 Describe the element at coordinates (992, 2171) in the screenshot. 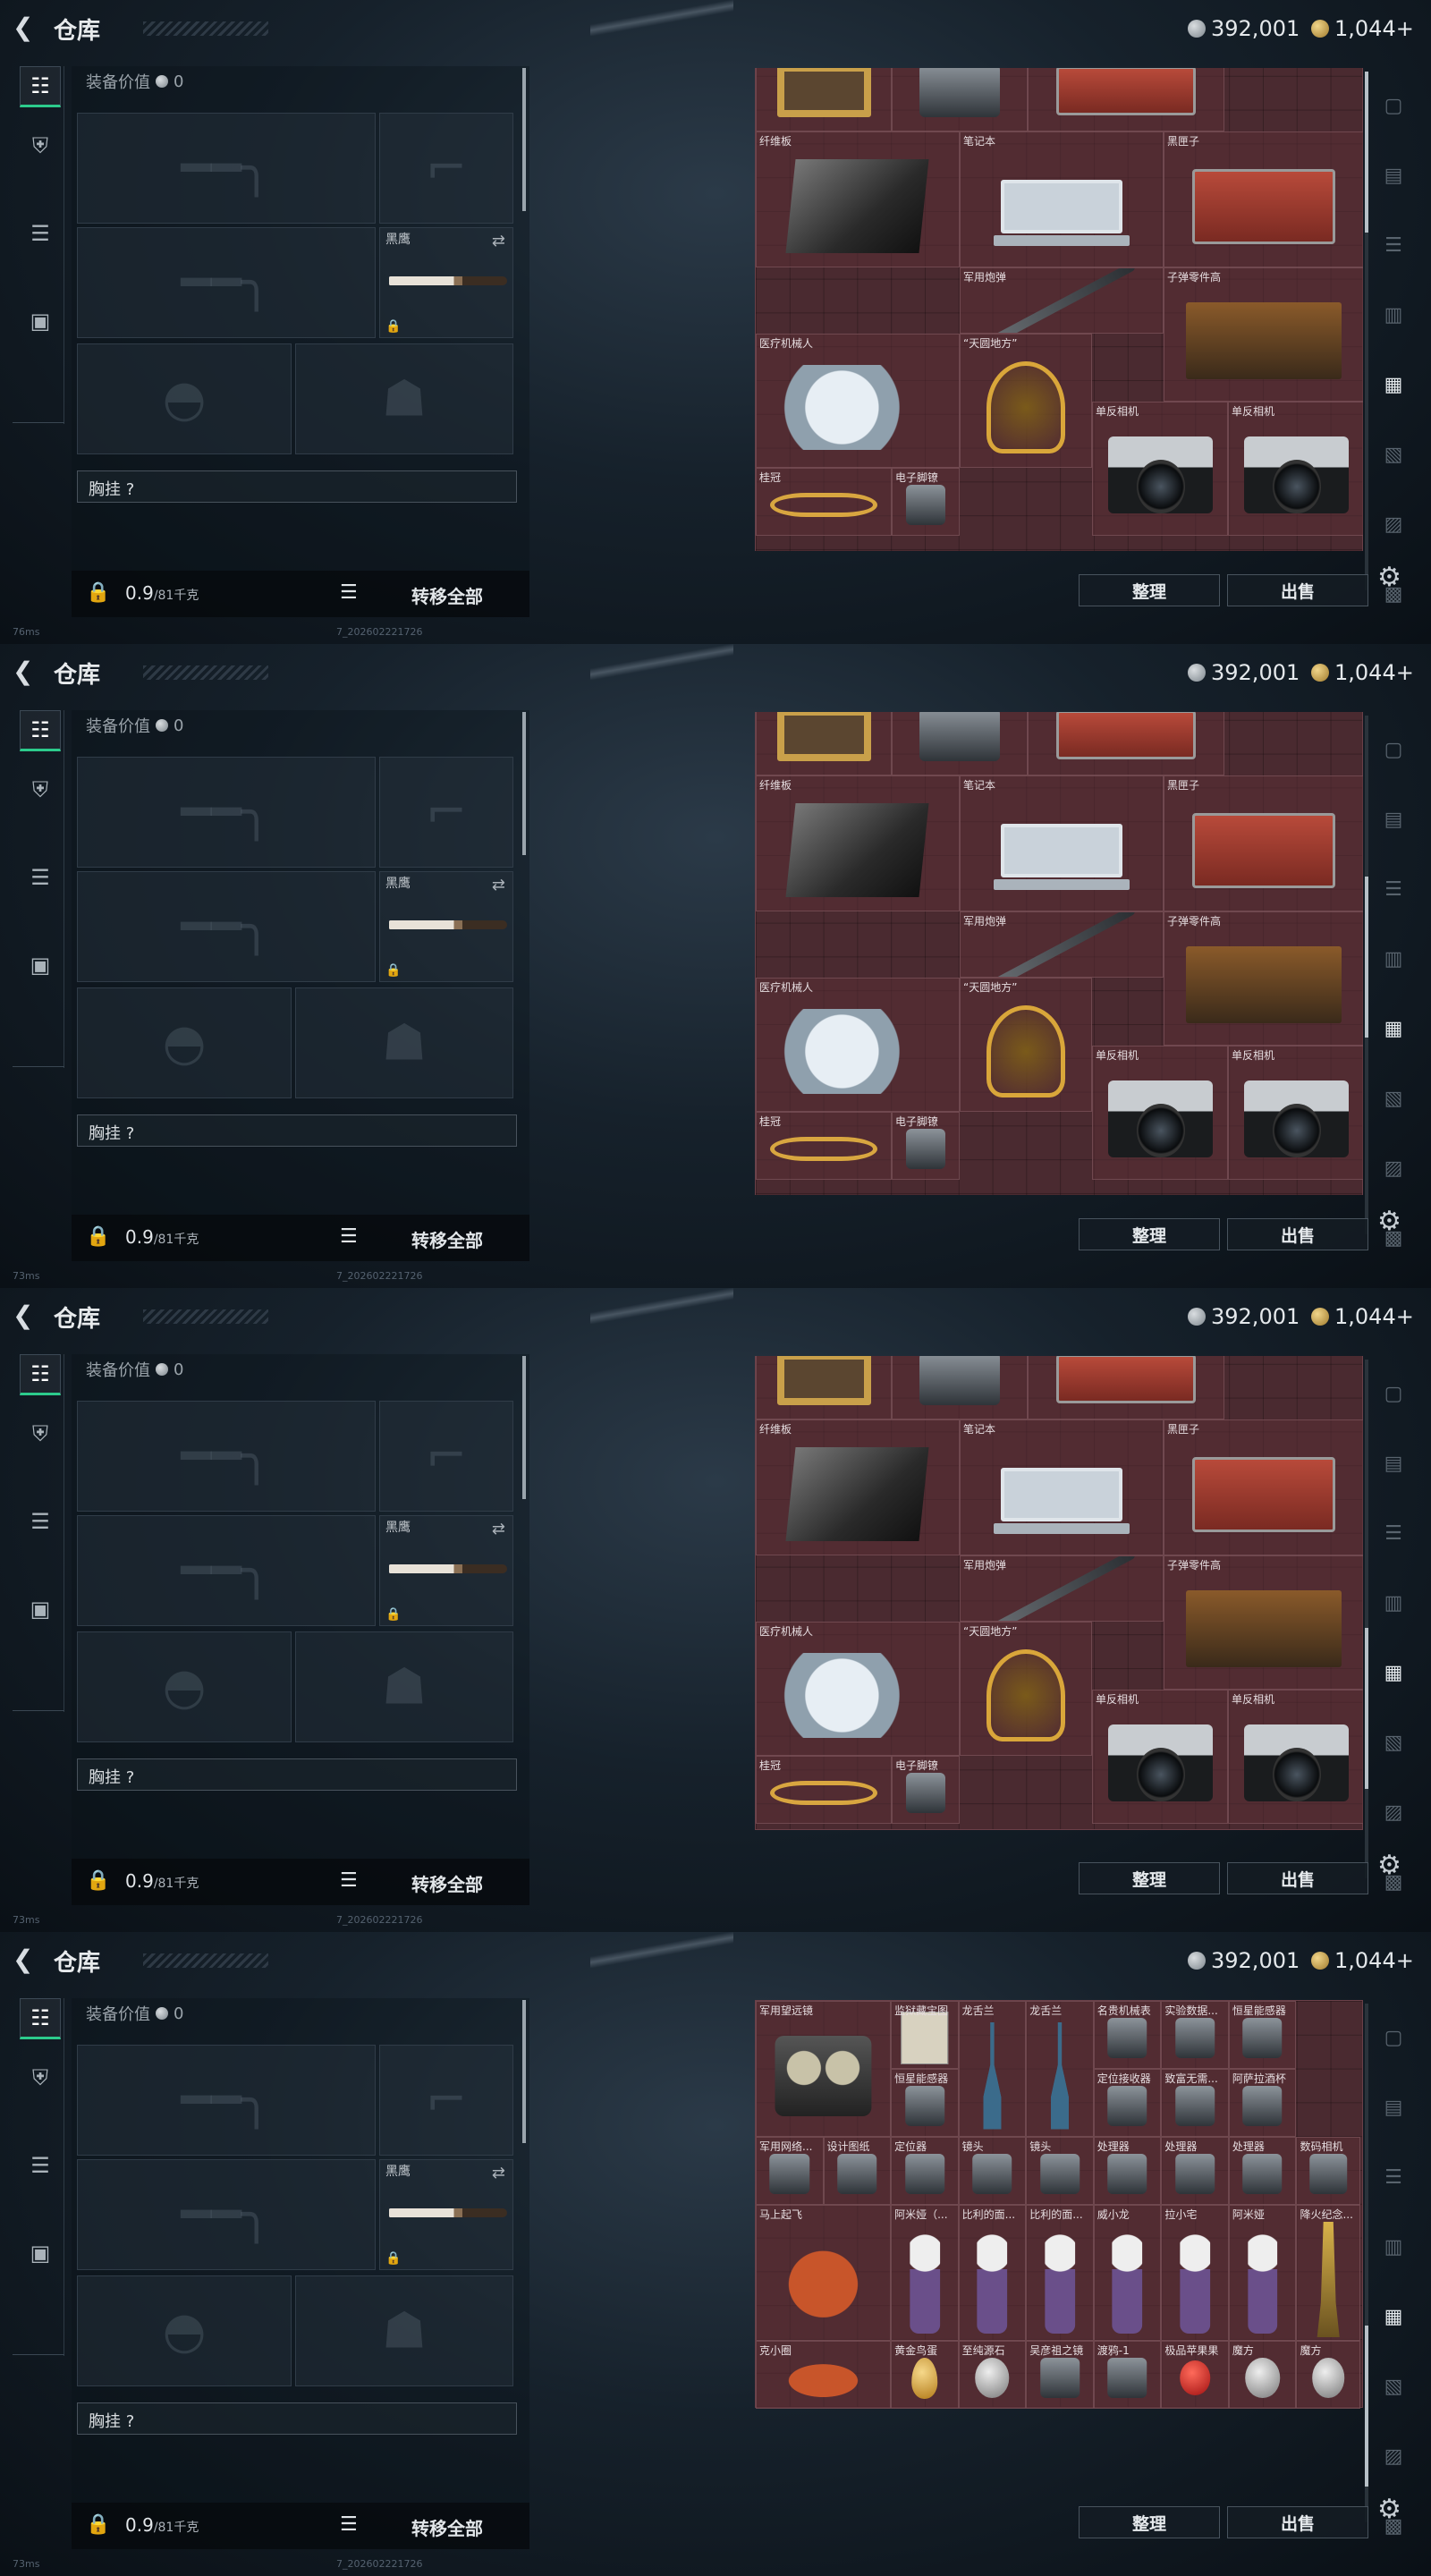

I see `stash-item: 镜头` at that location.